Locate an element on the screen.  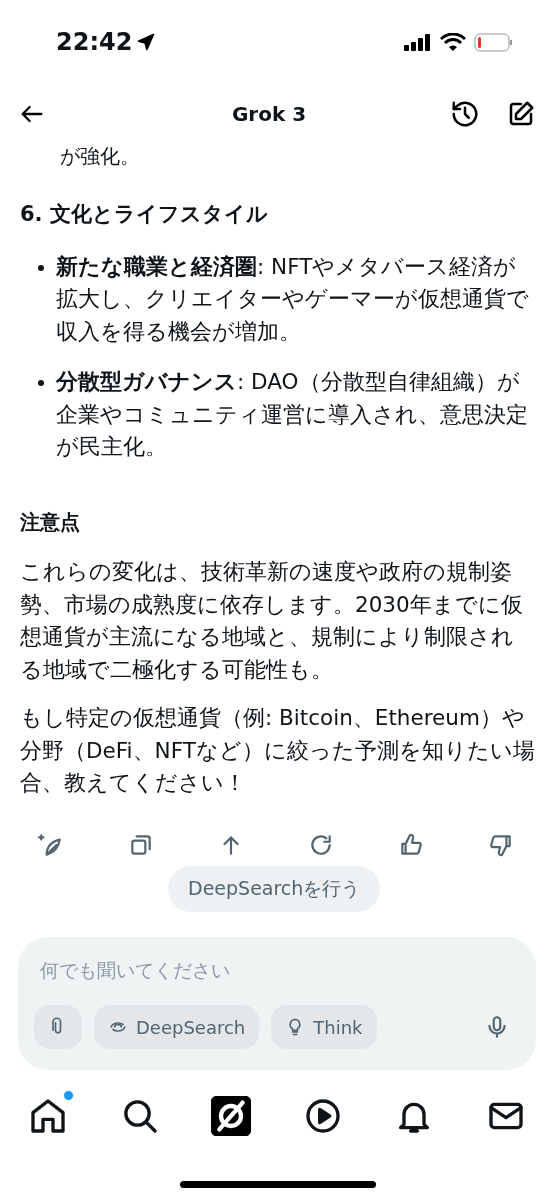
bullet-text: 分散型ガバナンス: DAO（分散型自律組織）が企業やコミュニティ運営に導入され、意思決定が民主化。 is located at coordinates (292, 414).